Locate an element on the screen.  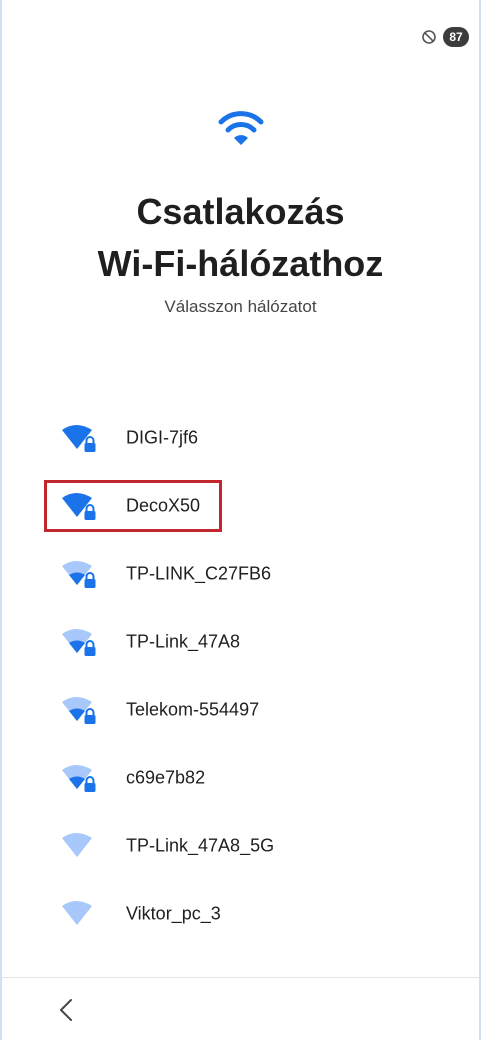
do-not-disturb-icon is located at coordinates (429, 37).